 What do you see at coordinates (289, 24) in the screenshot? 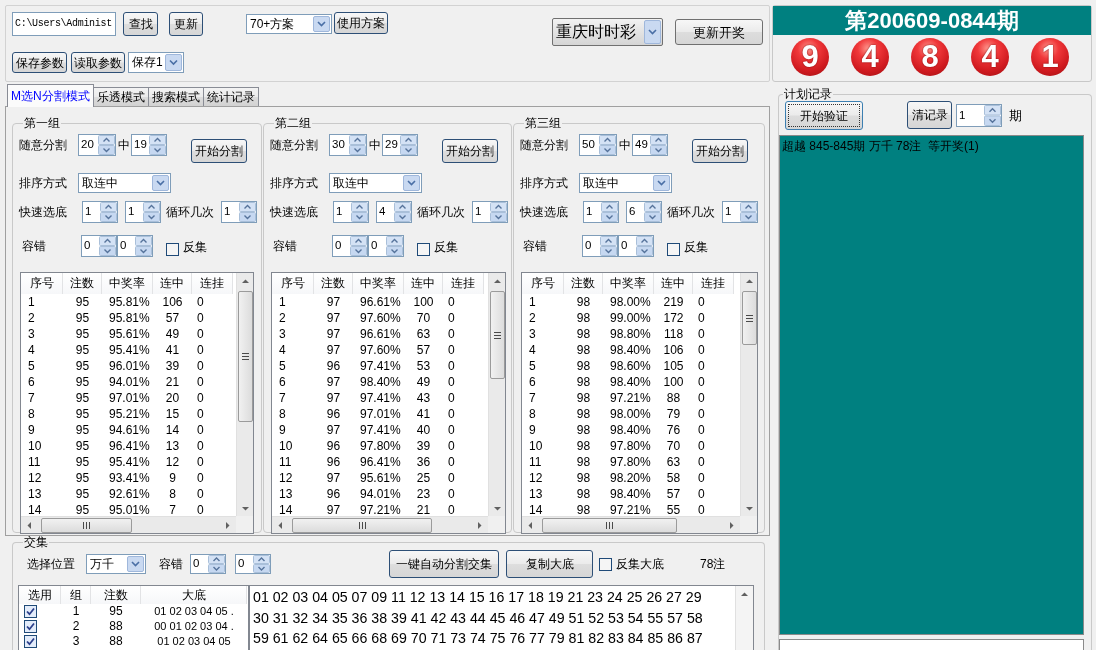
I see `scheme-dropdown: 70+方案` at bounding box center [289, 24].